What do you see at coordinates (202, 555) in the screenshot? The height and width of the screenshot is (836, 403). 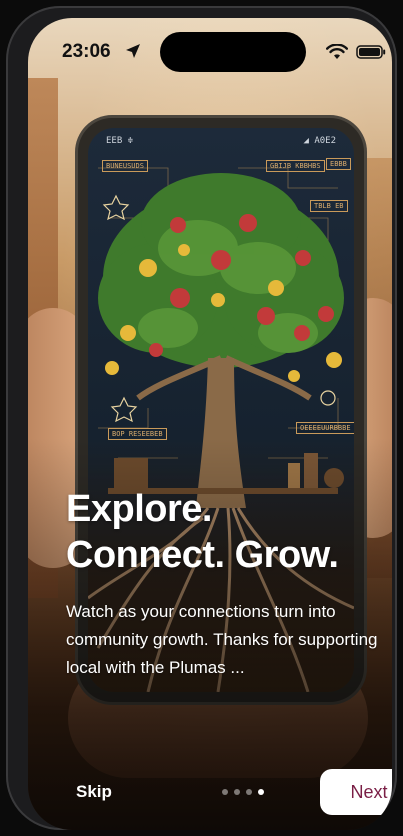 I see `headline-line-2: Connect. Grow.` at bounding box center [202, 555].